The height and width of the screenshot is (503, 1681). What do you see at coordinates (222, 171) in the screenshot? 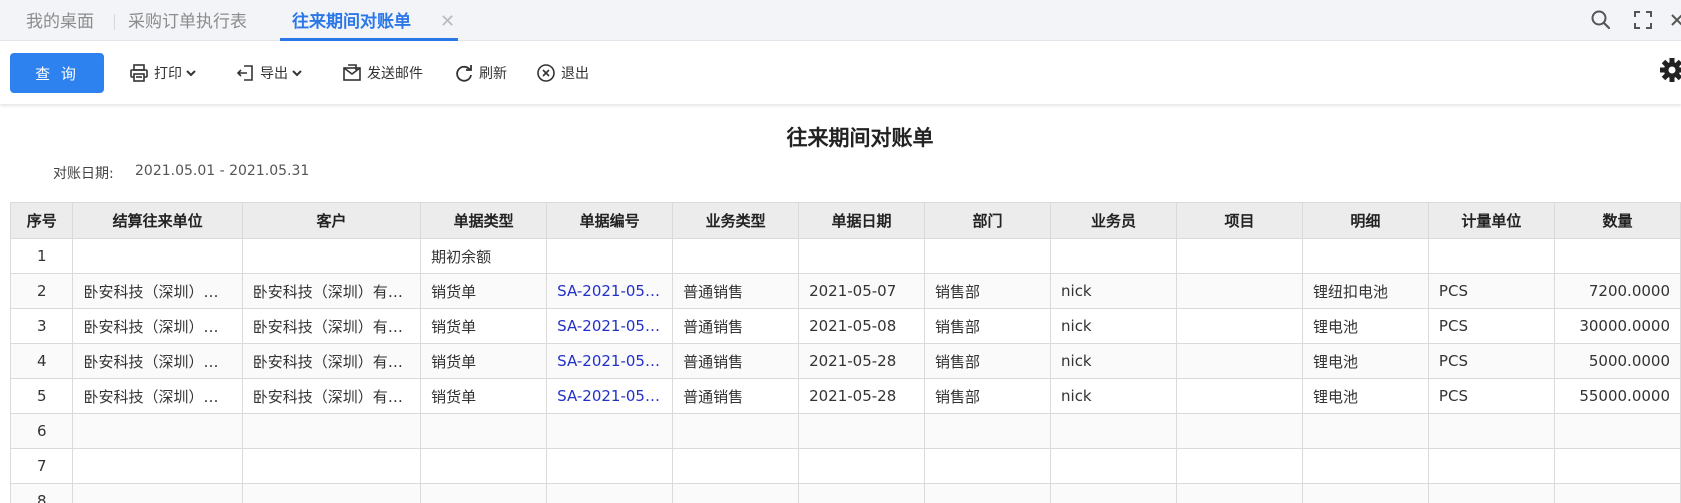
I see `reconcile-date-value: 2021.05.01 - 2021.05.31` at bounding box center [222, 171].